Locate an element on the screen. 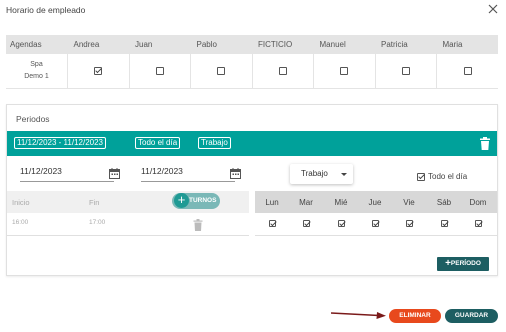  weekdays-header: Lun Mar Mié Jue Vie Sáb Dom is located at coordinates (376, 202).